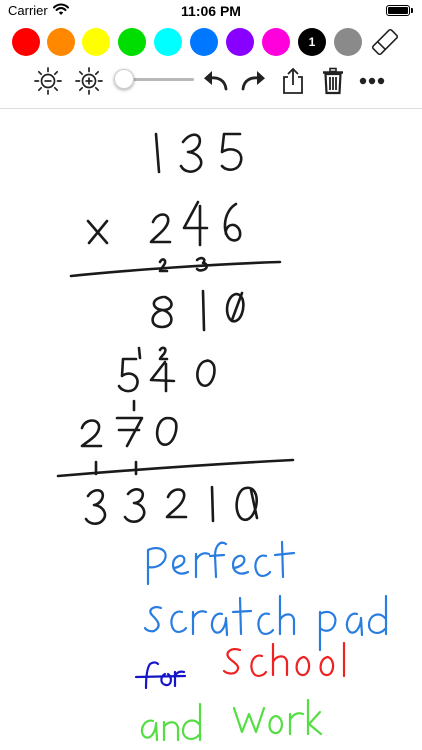 This screenshot has width=422, height=750. I want to click on handwriting-green, so click(231, 720).